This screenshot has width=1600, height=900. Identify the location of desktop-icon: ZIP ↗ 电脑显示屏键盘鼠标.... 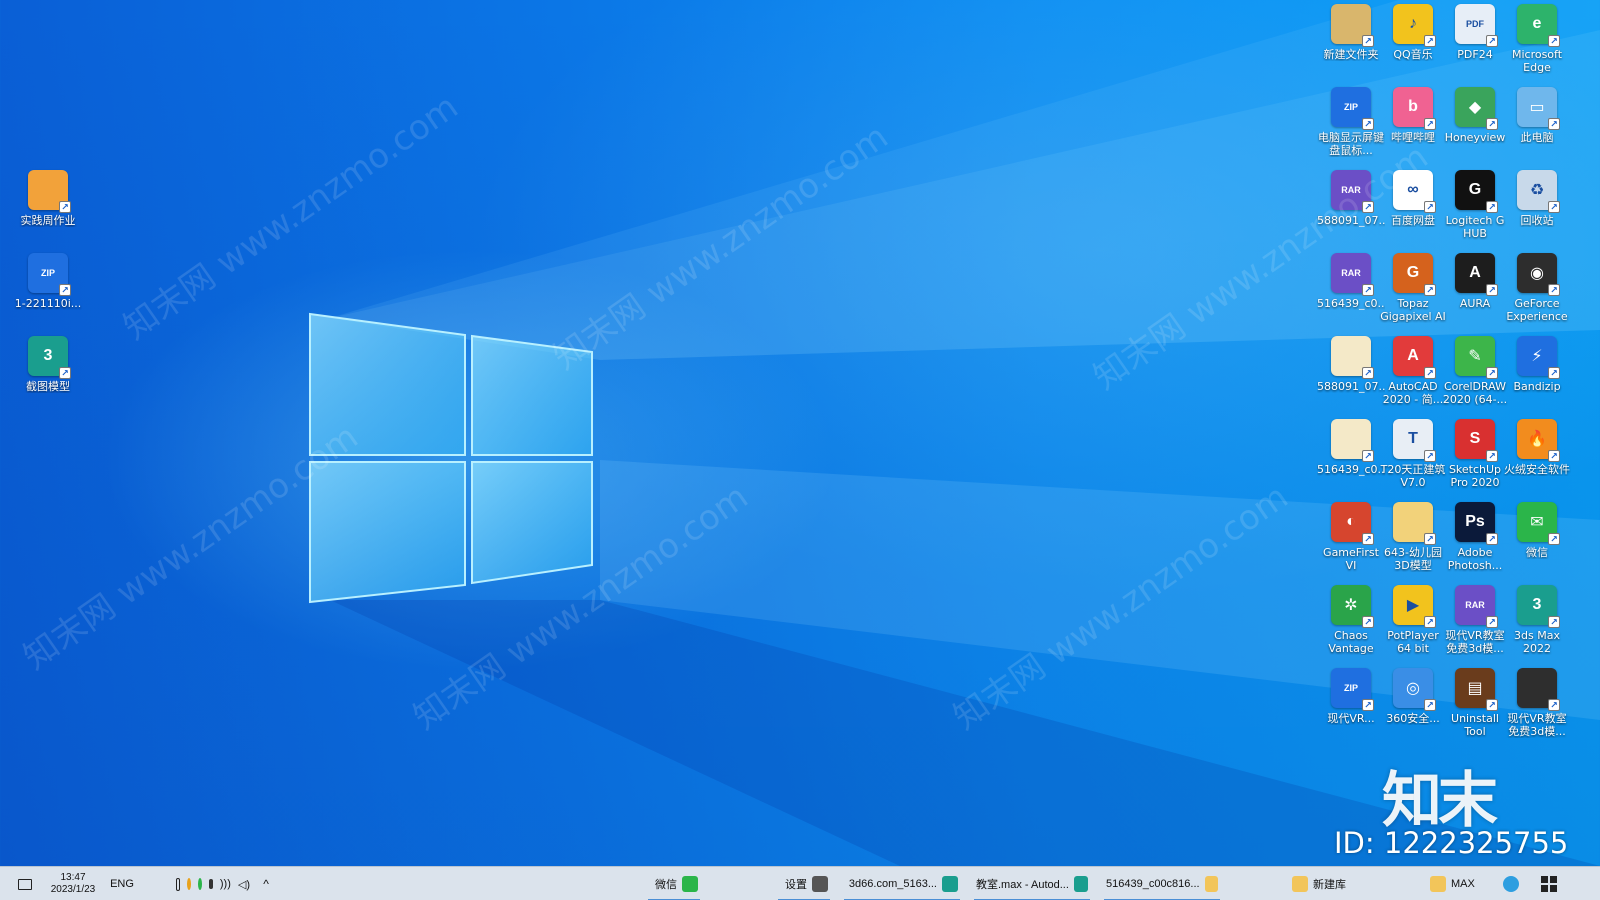
(1351, 129).